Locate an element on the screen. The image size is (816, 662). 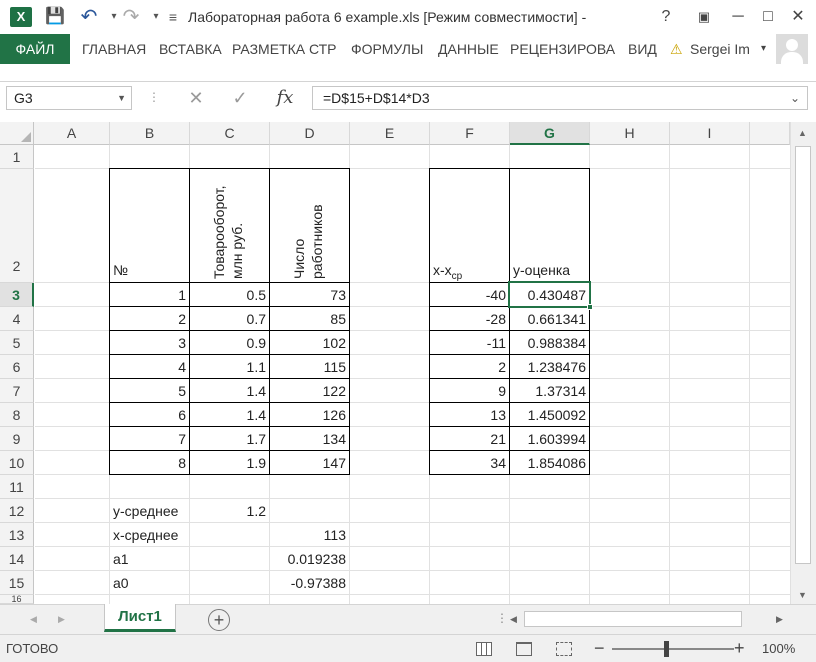
undo-icon: ↶ is located at coordinates (89, 17).